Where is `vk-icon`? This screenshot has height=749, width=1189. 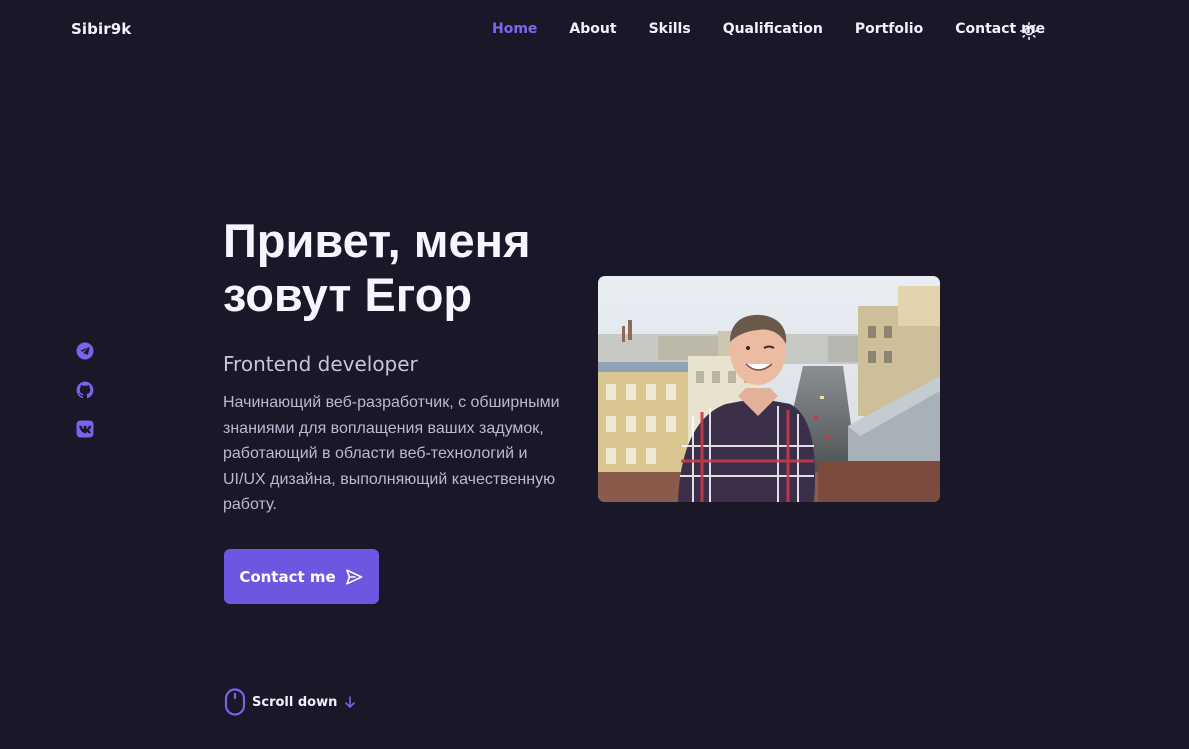 vk-icon is located at coordinates (85, 429).